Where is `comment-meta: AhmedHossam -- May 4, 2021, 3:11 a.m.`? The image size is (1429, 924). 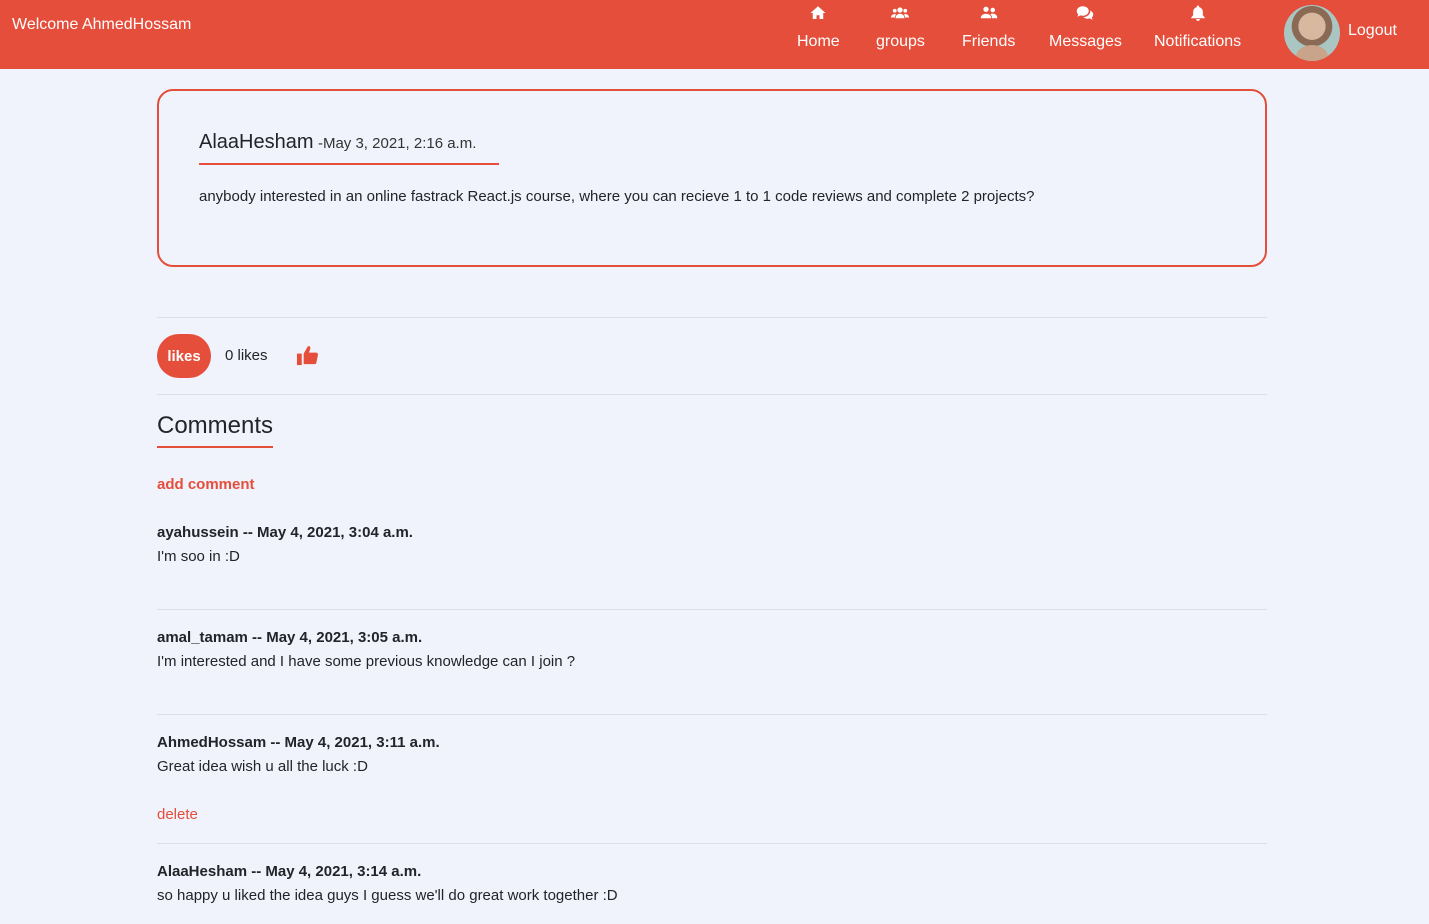 comment-meta: AhmedHossam -- May 4, 2021, 3:11 a.m. is located at coordinates (298, 742).